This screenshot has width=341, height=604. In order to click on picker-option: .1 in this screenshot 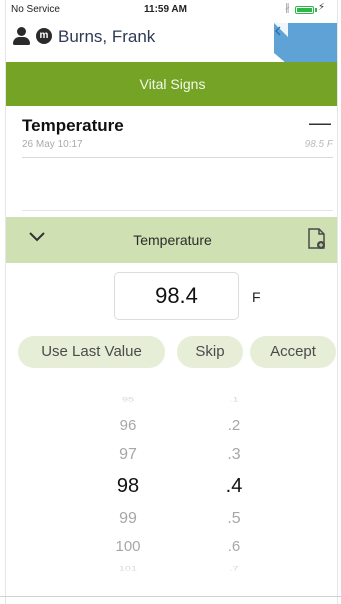, I will do `click(234, 400)`.